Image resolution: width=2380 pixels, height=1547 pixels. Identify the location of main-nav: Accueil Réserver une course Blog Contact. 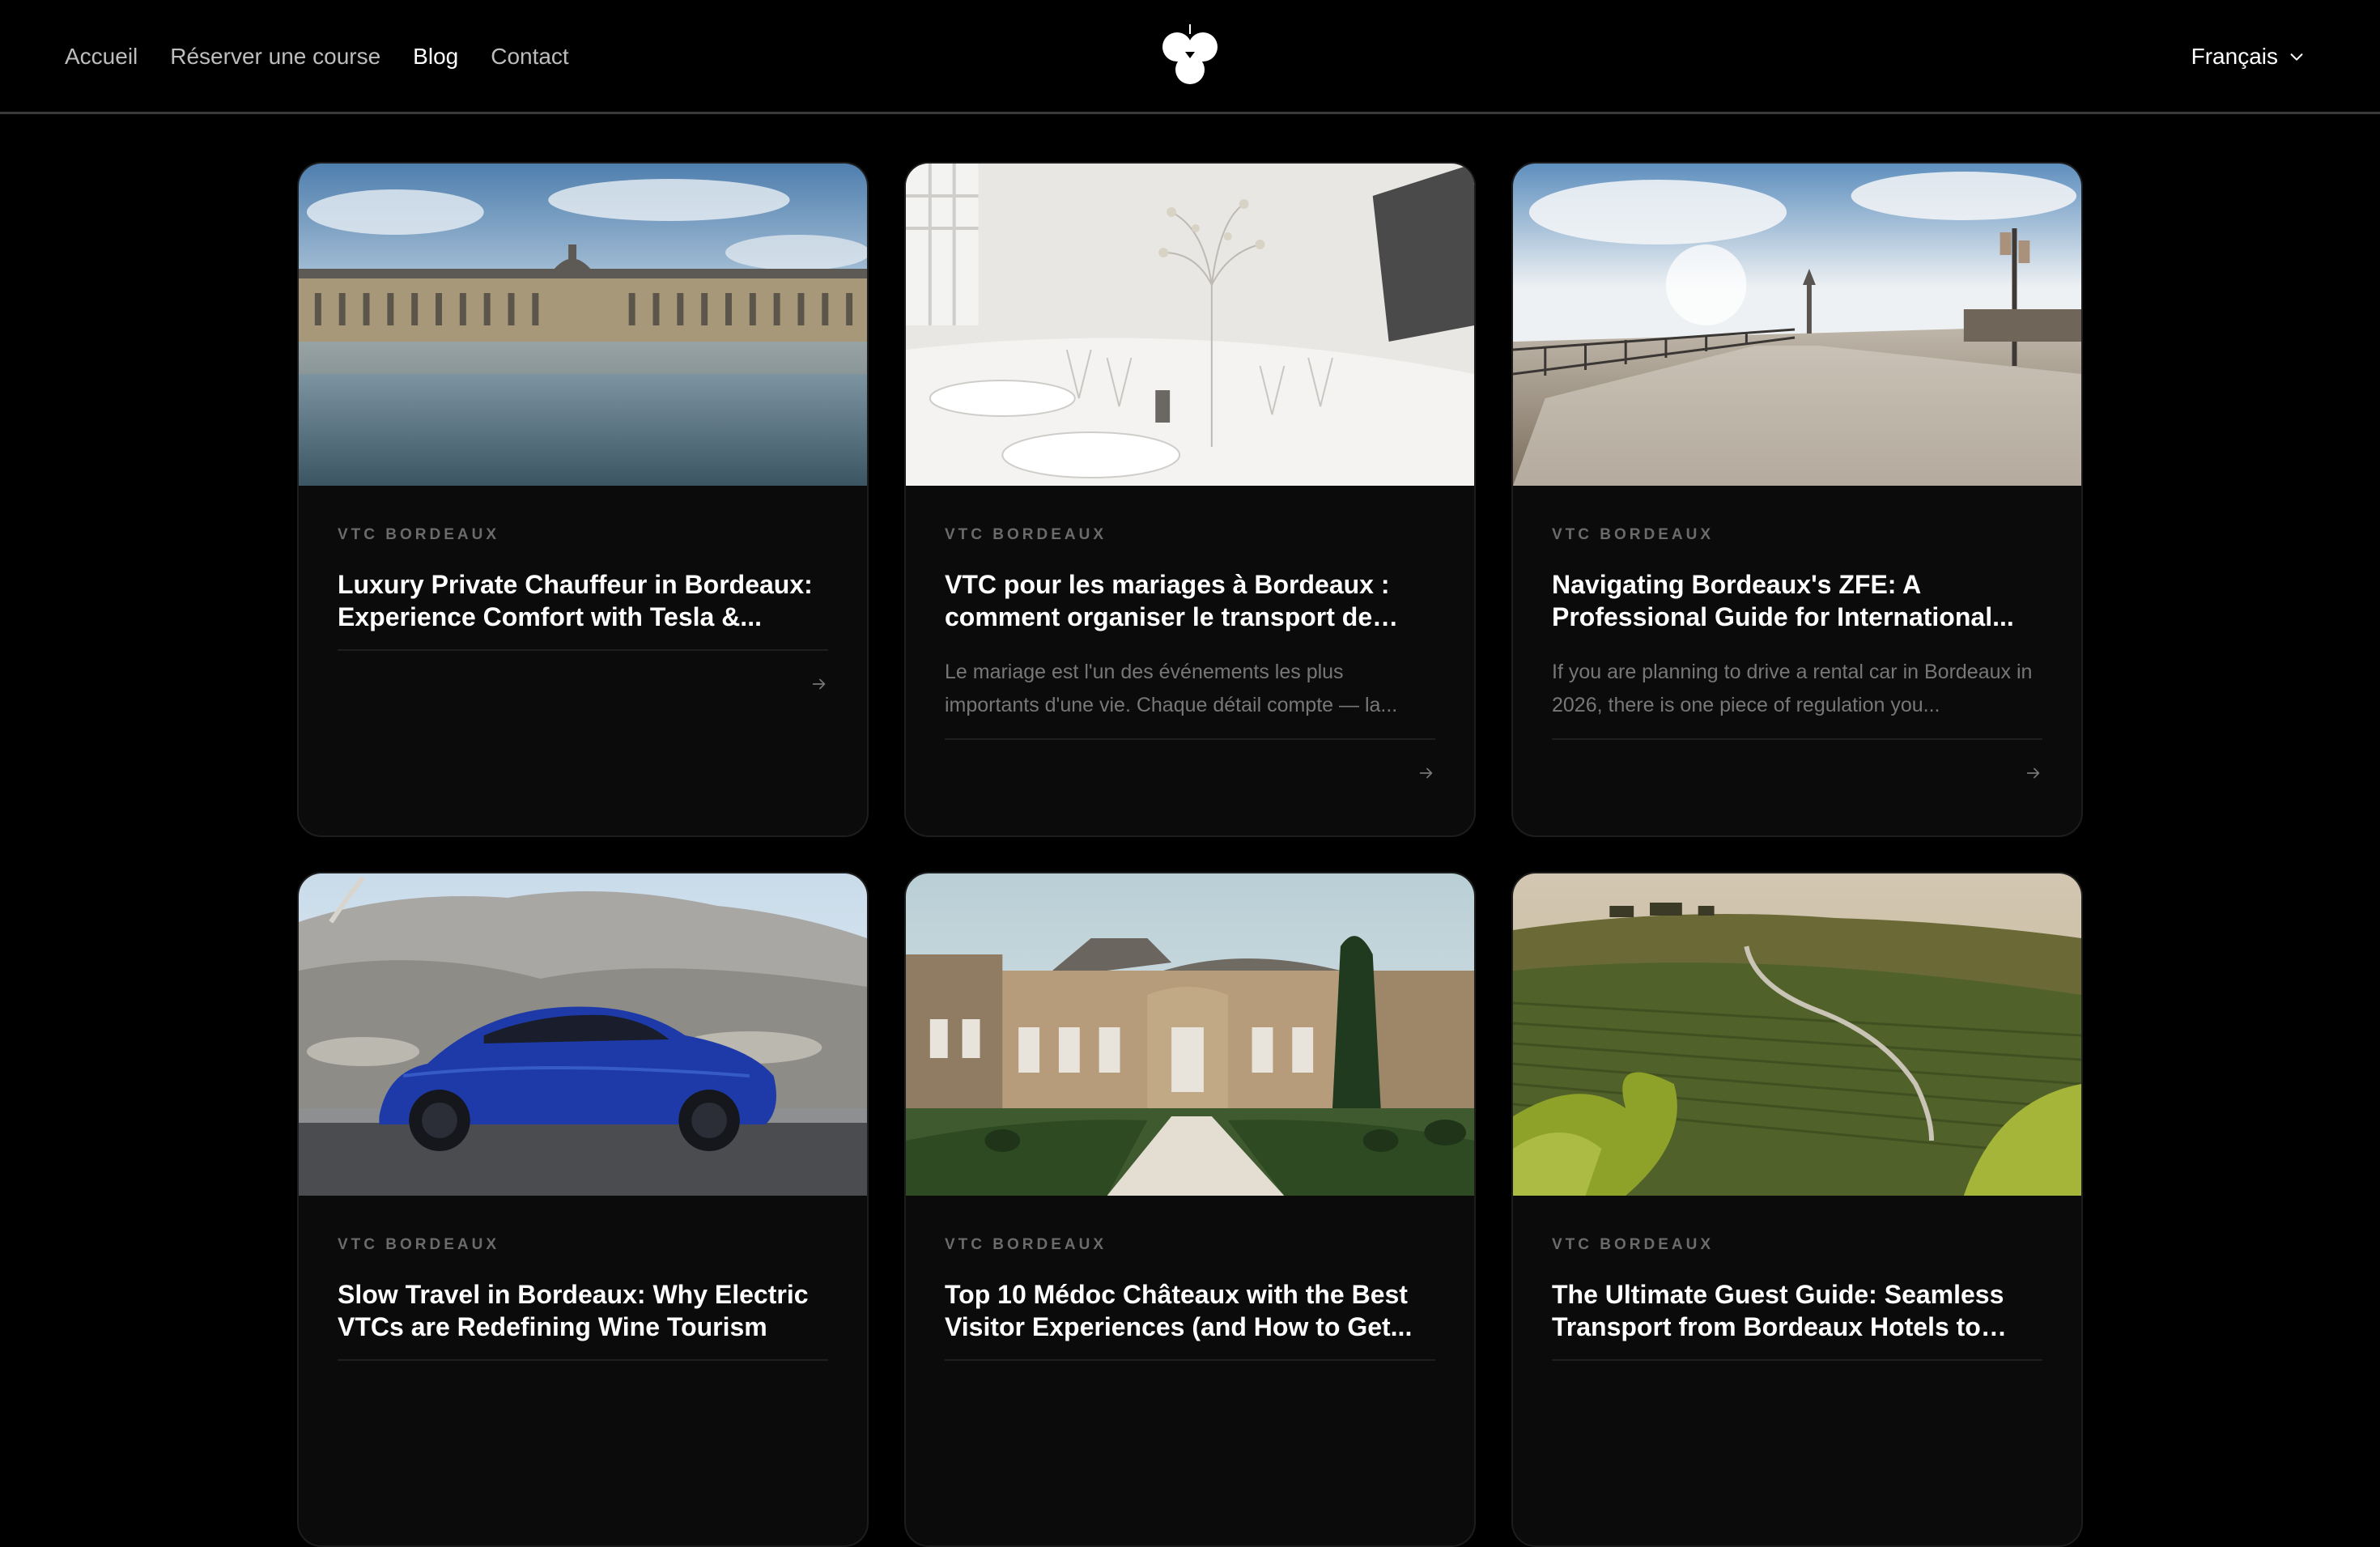
(317, 56).